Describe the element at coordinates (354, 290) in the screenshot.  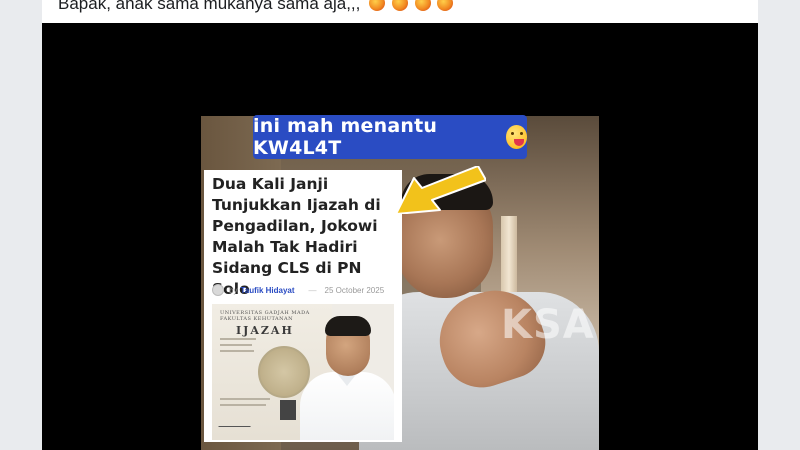
I see `article-date: 25 October 2025` at that location.